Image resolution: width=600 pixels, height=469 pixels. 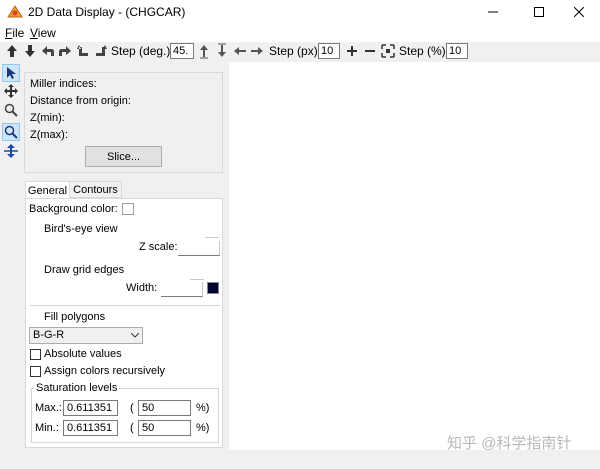 I want to click on width-input, so click(x=182, y=289).